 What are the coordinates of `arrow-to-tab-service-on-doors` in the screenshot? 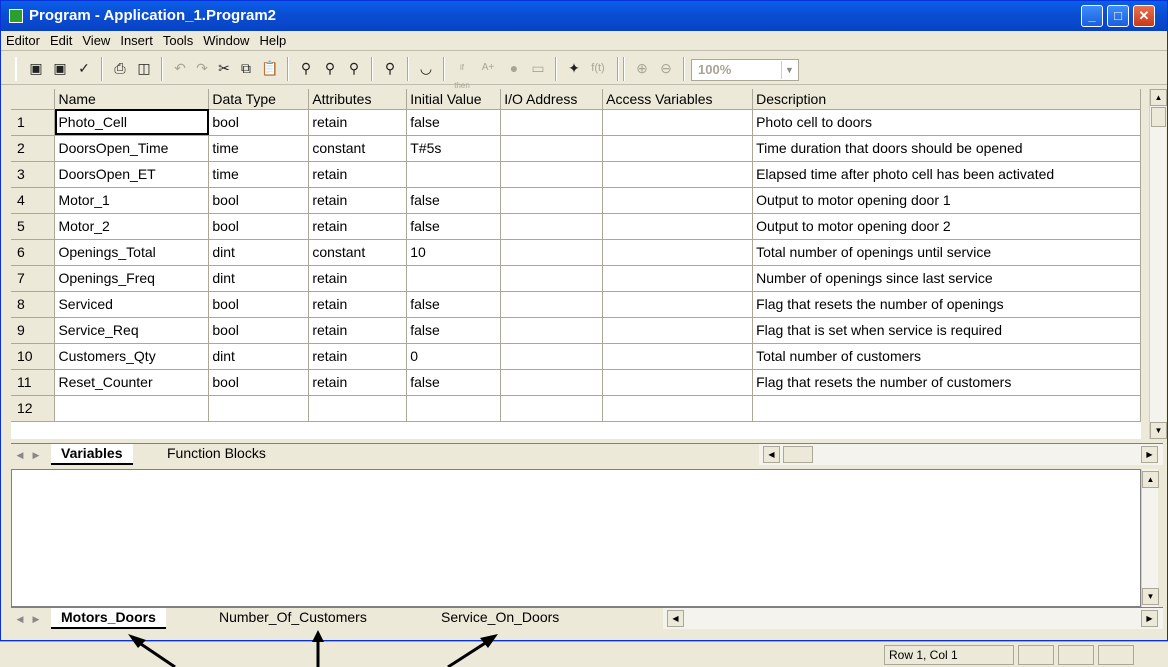 It's located at (469, 652).